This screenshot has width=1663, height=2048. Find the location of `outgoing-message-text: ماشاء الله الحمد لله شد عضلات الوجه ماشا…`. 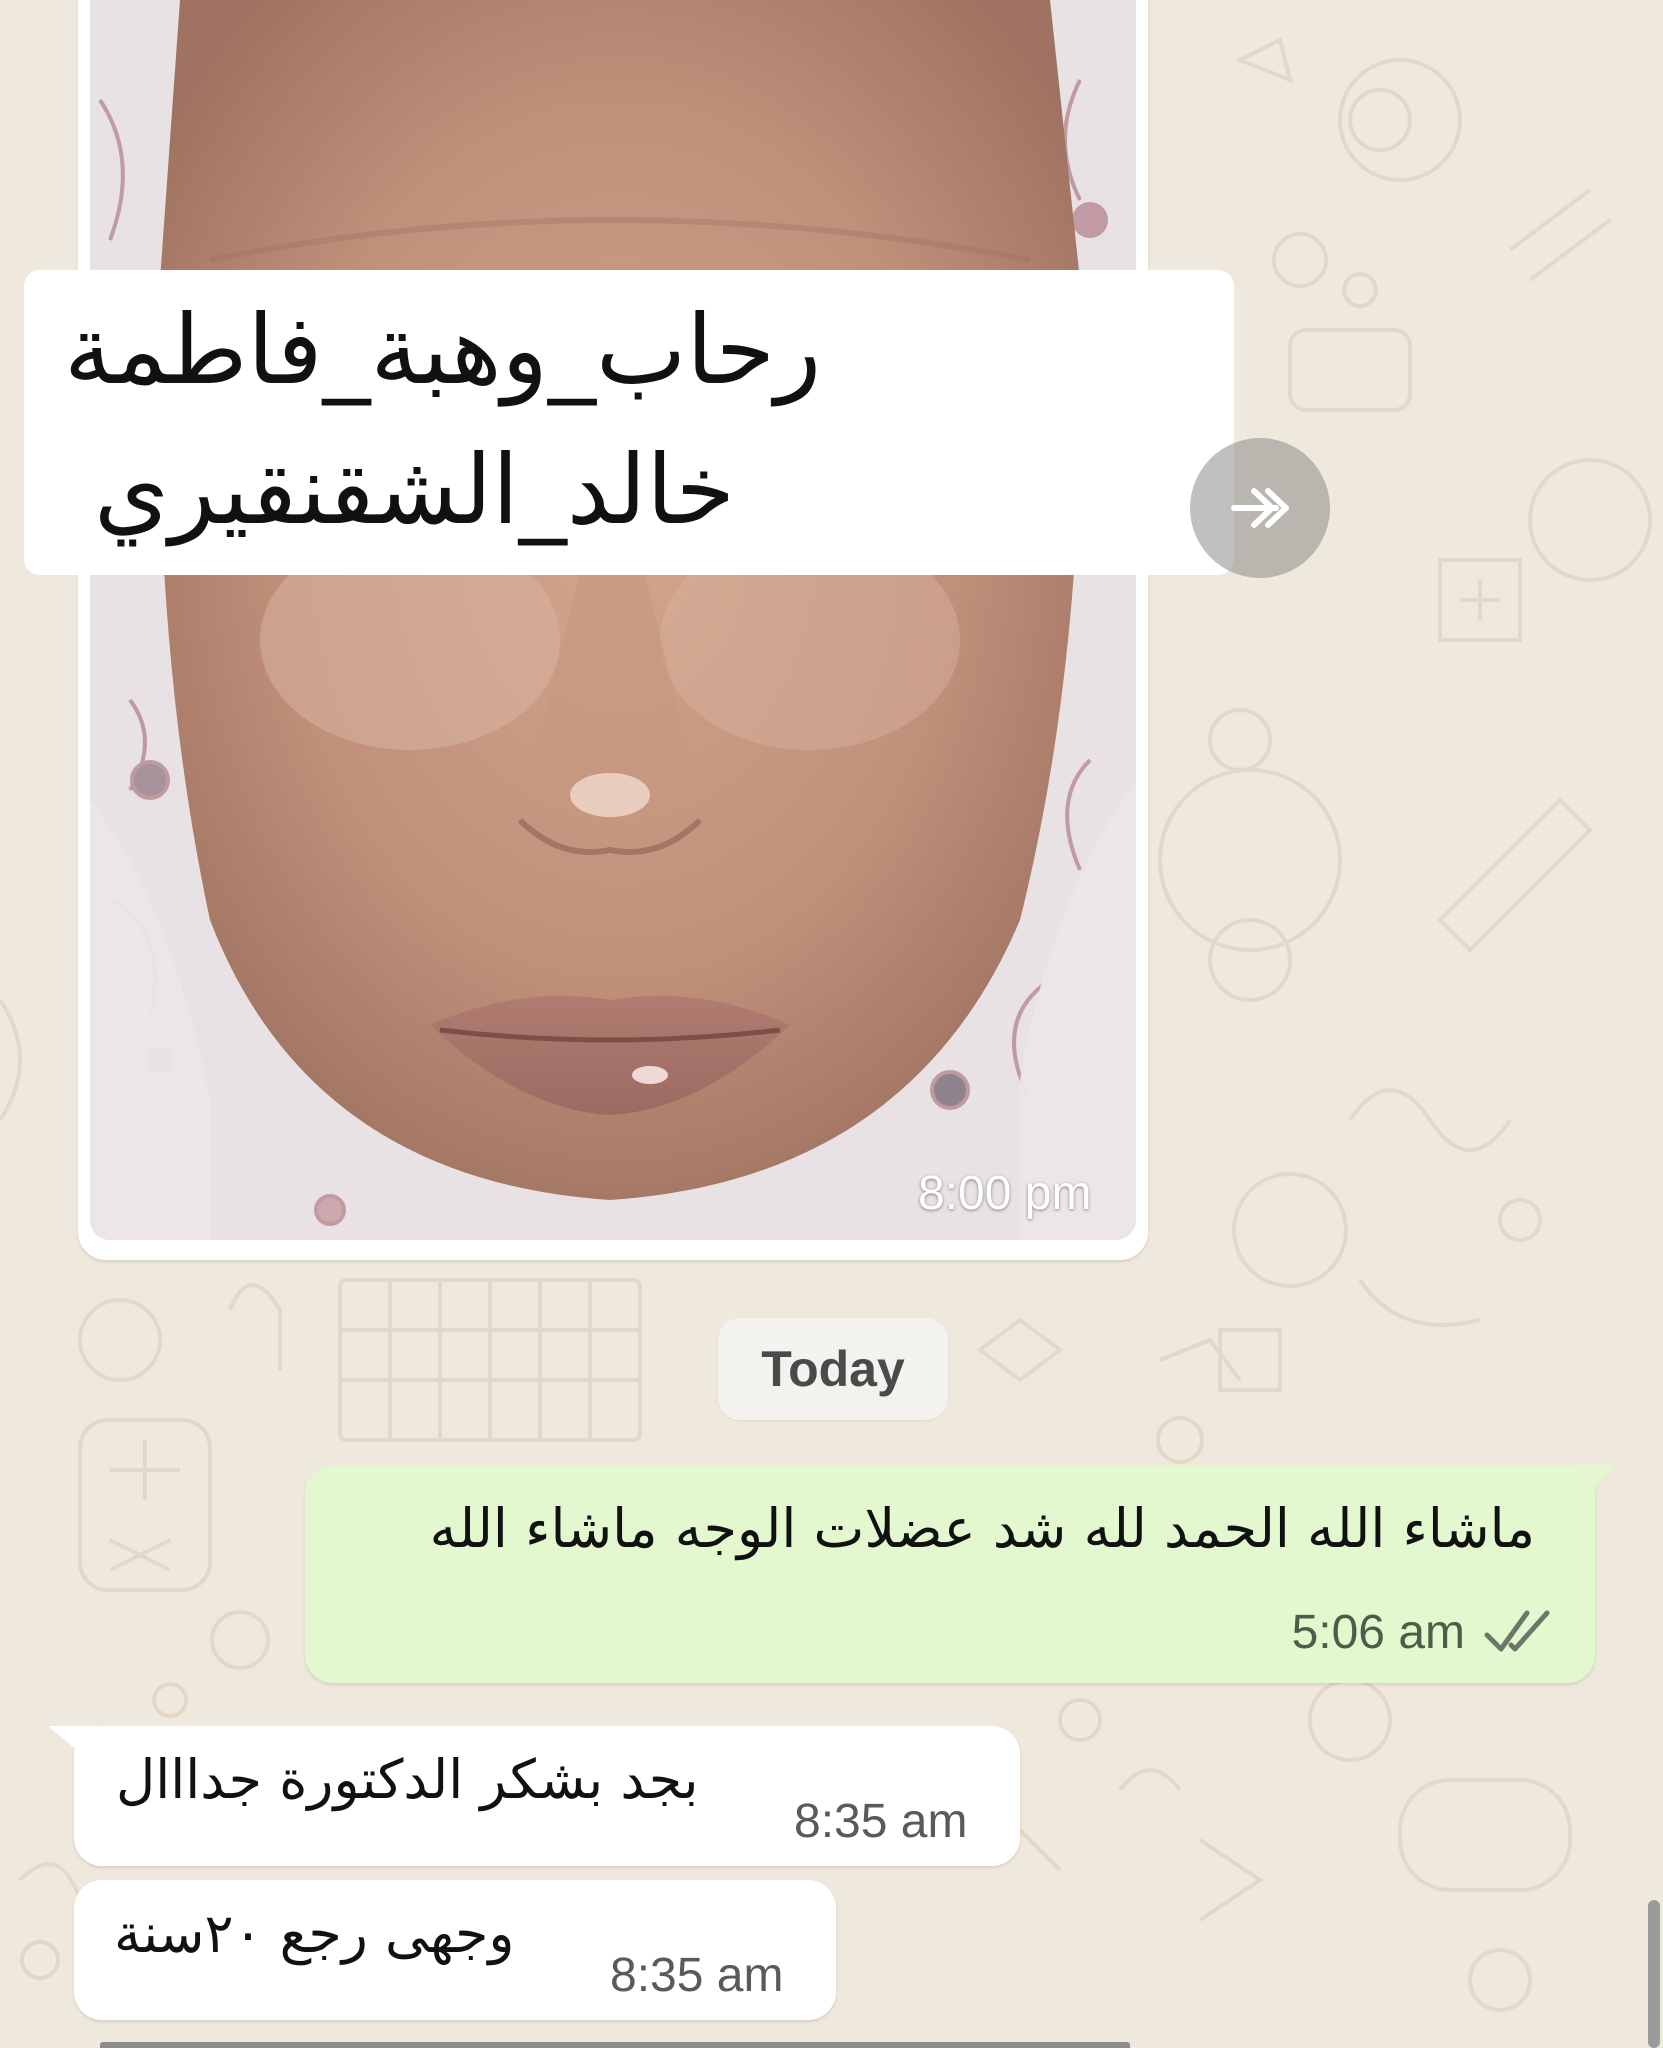

outgoing-message-text: ماشاء الله الحمد لله شد عضلات الوجه ماشا… is located at coordinates (982, 1528).